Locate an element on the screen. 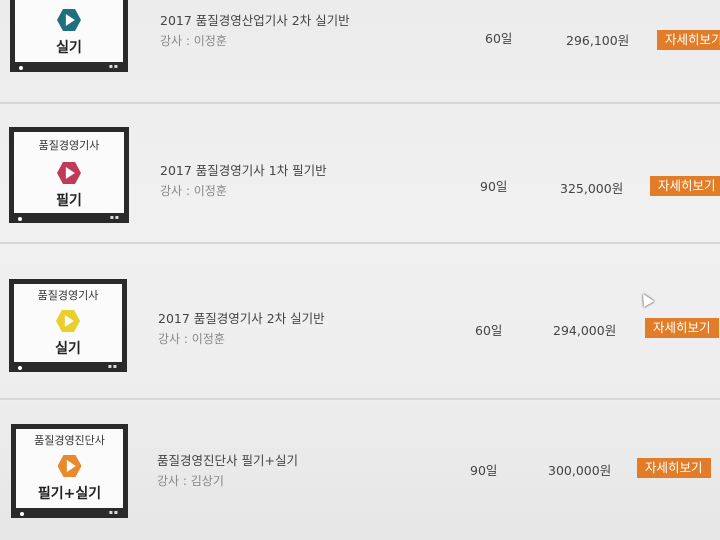 This screenshot has width=720, height=540. course-title: 2017 품질경영기사 1차 필기반 is located at coordinates (243, 169).